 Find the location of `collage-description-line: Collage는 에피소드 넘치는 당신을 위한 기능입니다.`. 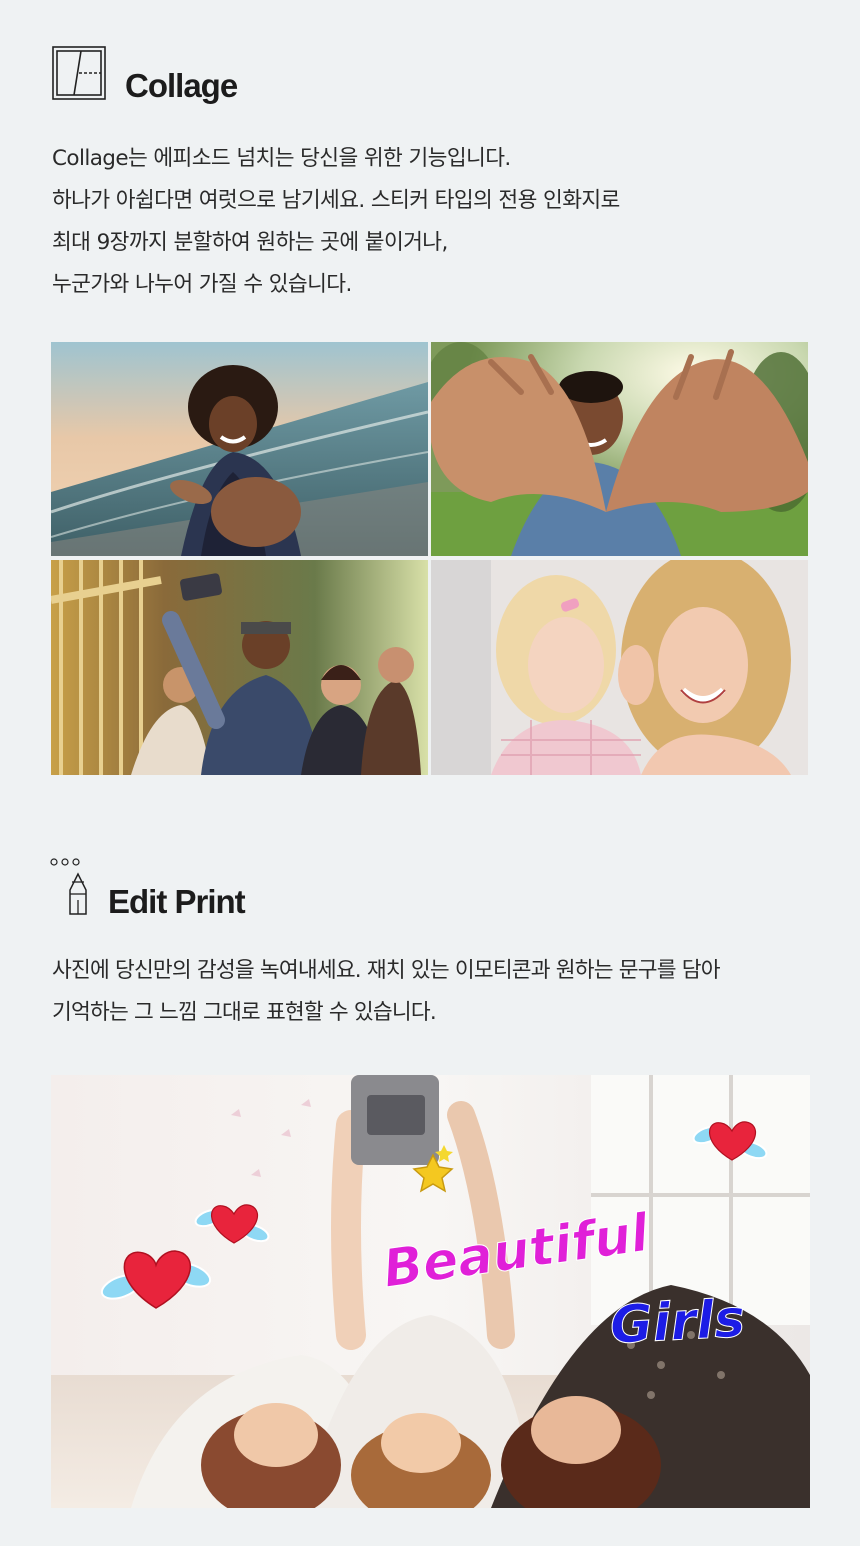

collage-description-line: Collage는 에피소드 넘치는 당신을 위한 기능입니다. is located at coordinates (281, 158).